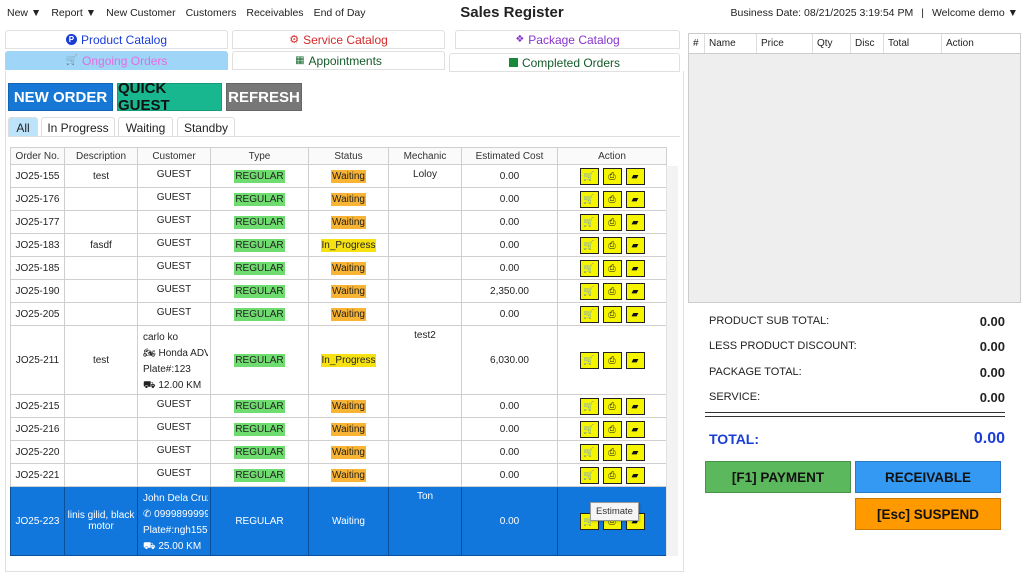 This screenshot has width=1024, height=580. What do you see at coordinates (348, 360) in the screenshot?
I see `order-status: In_Progress` at bounding box center [348, 360].